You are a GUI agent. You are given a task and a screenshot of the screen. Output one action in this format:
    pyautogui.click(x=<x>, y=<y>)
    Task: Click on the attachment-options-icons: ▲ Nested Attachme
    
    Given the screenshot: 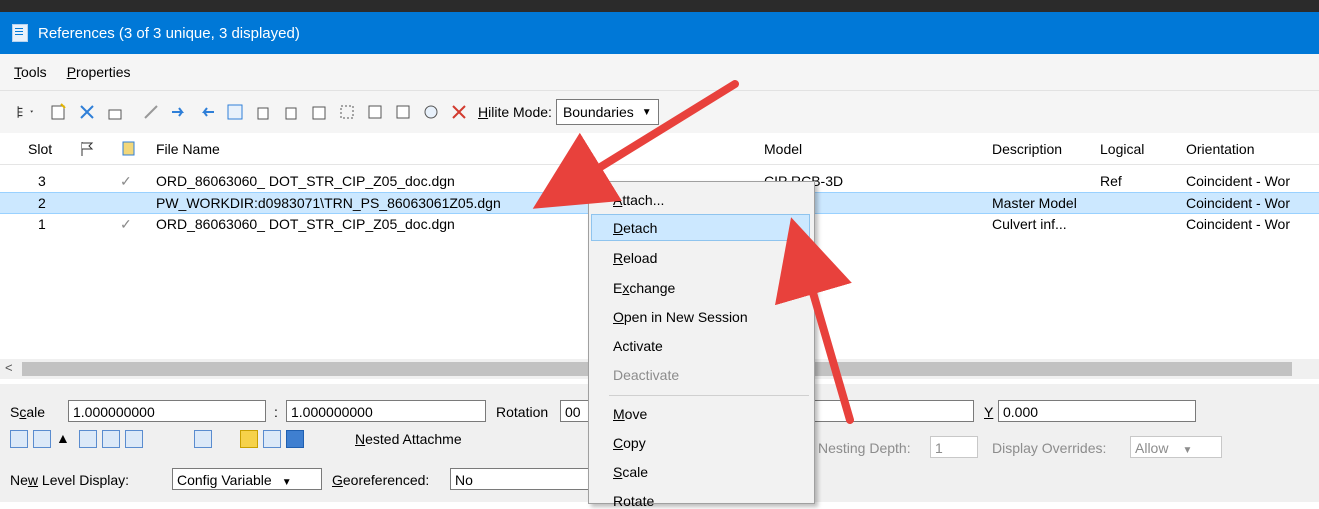 What is the action you would take?
    pyautogui.click(x=236, y=439)
    